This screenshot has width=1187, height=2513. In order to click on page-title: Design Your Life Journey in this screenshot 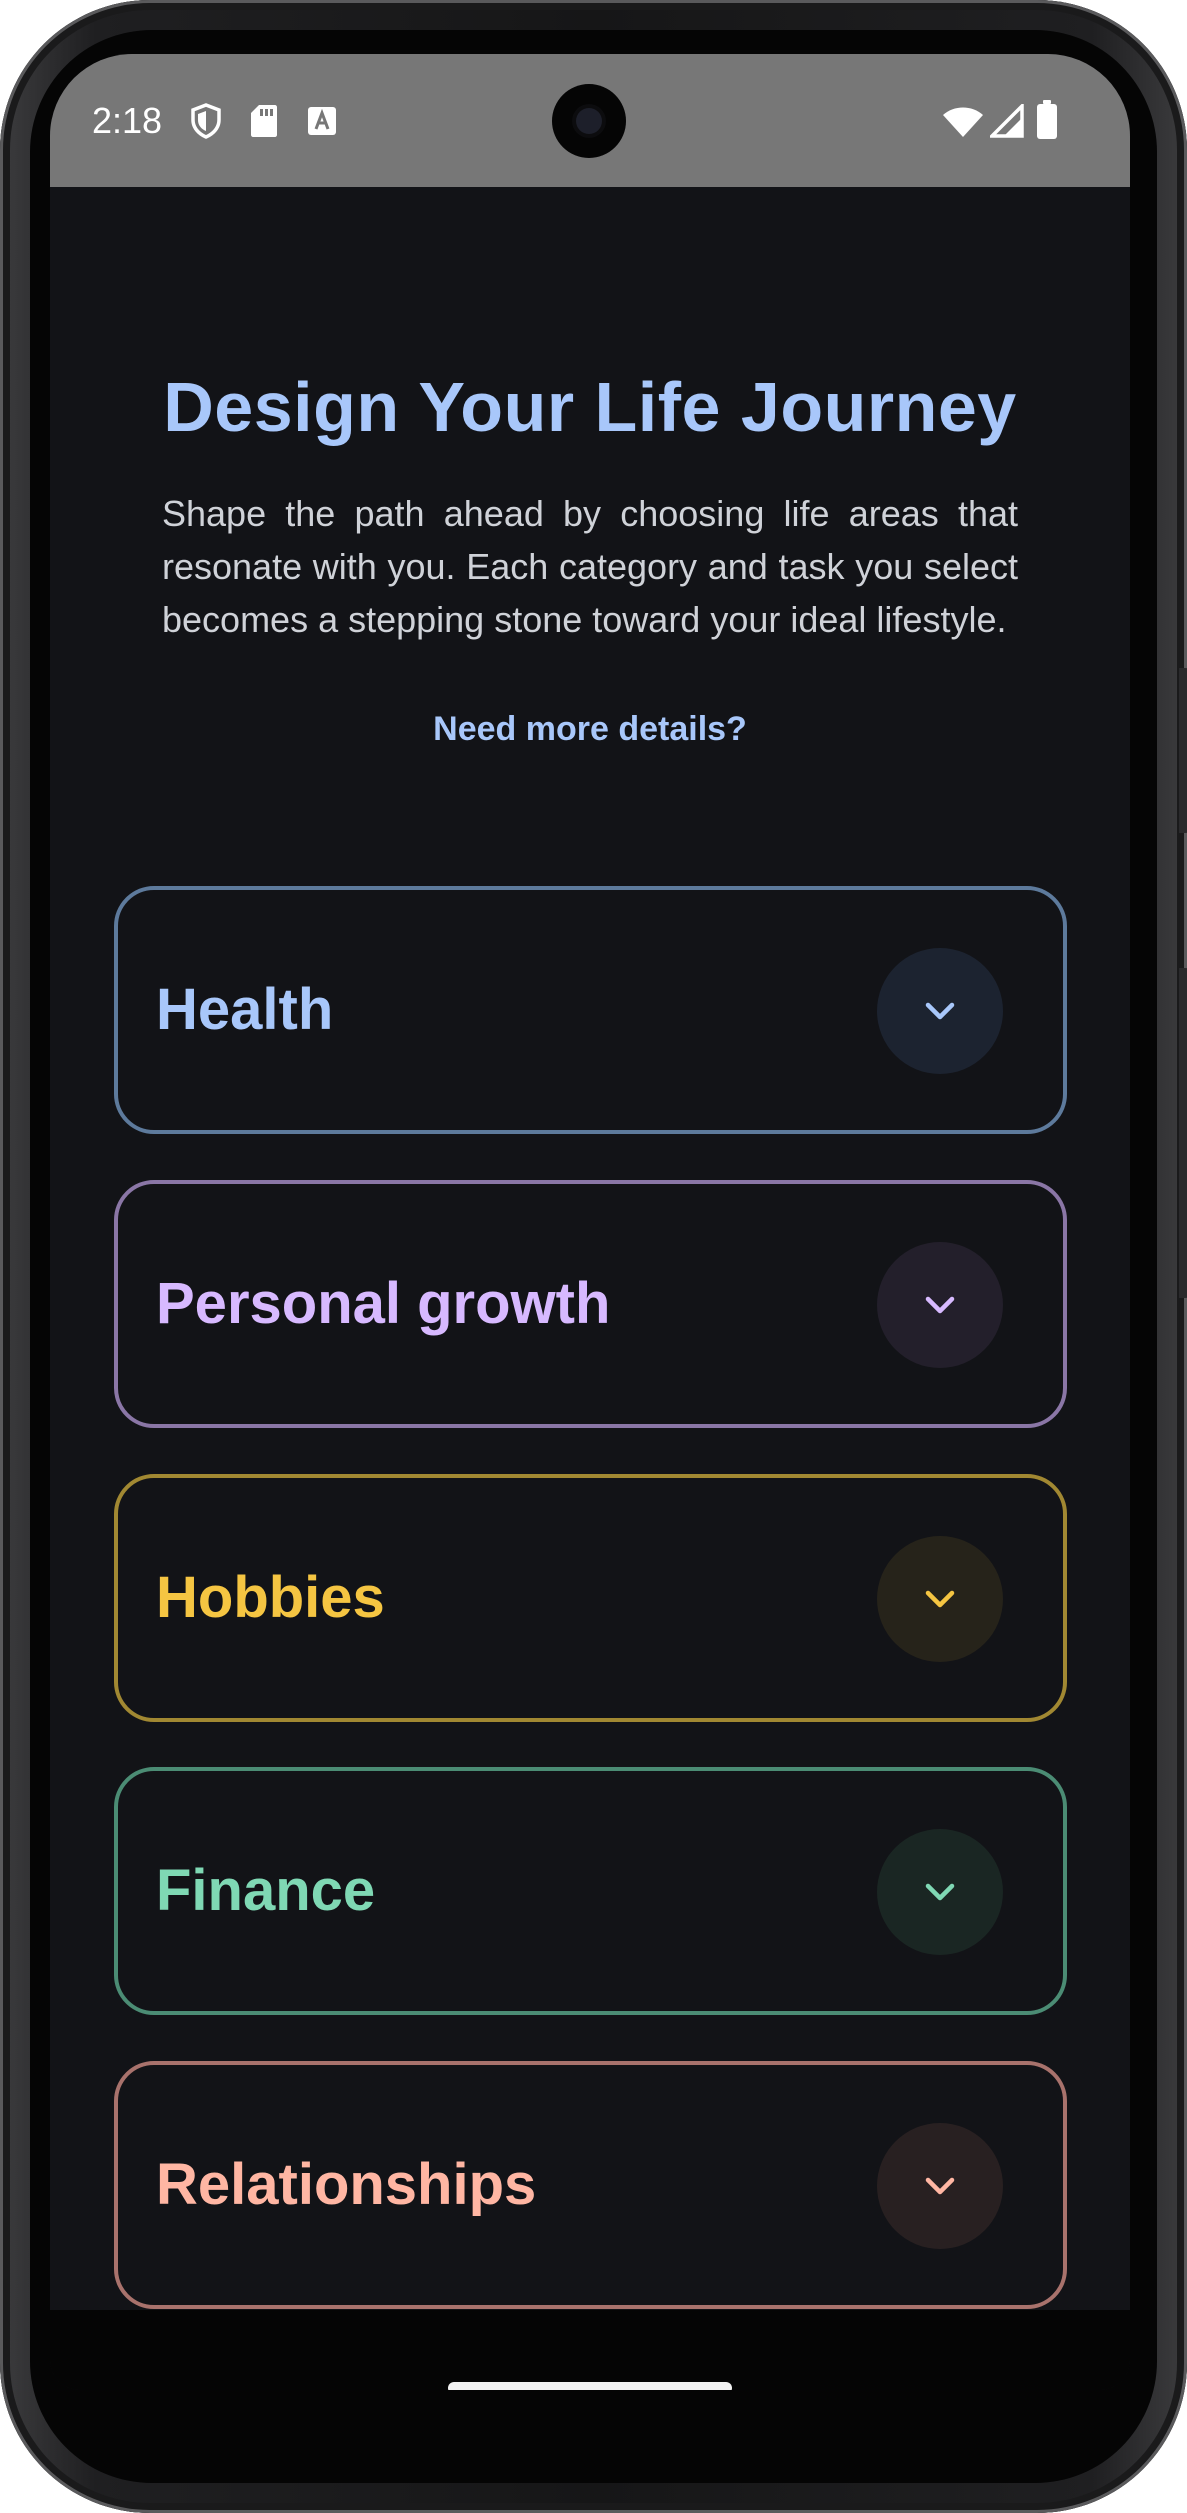, I will do `click(590, 407)`.